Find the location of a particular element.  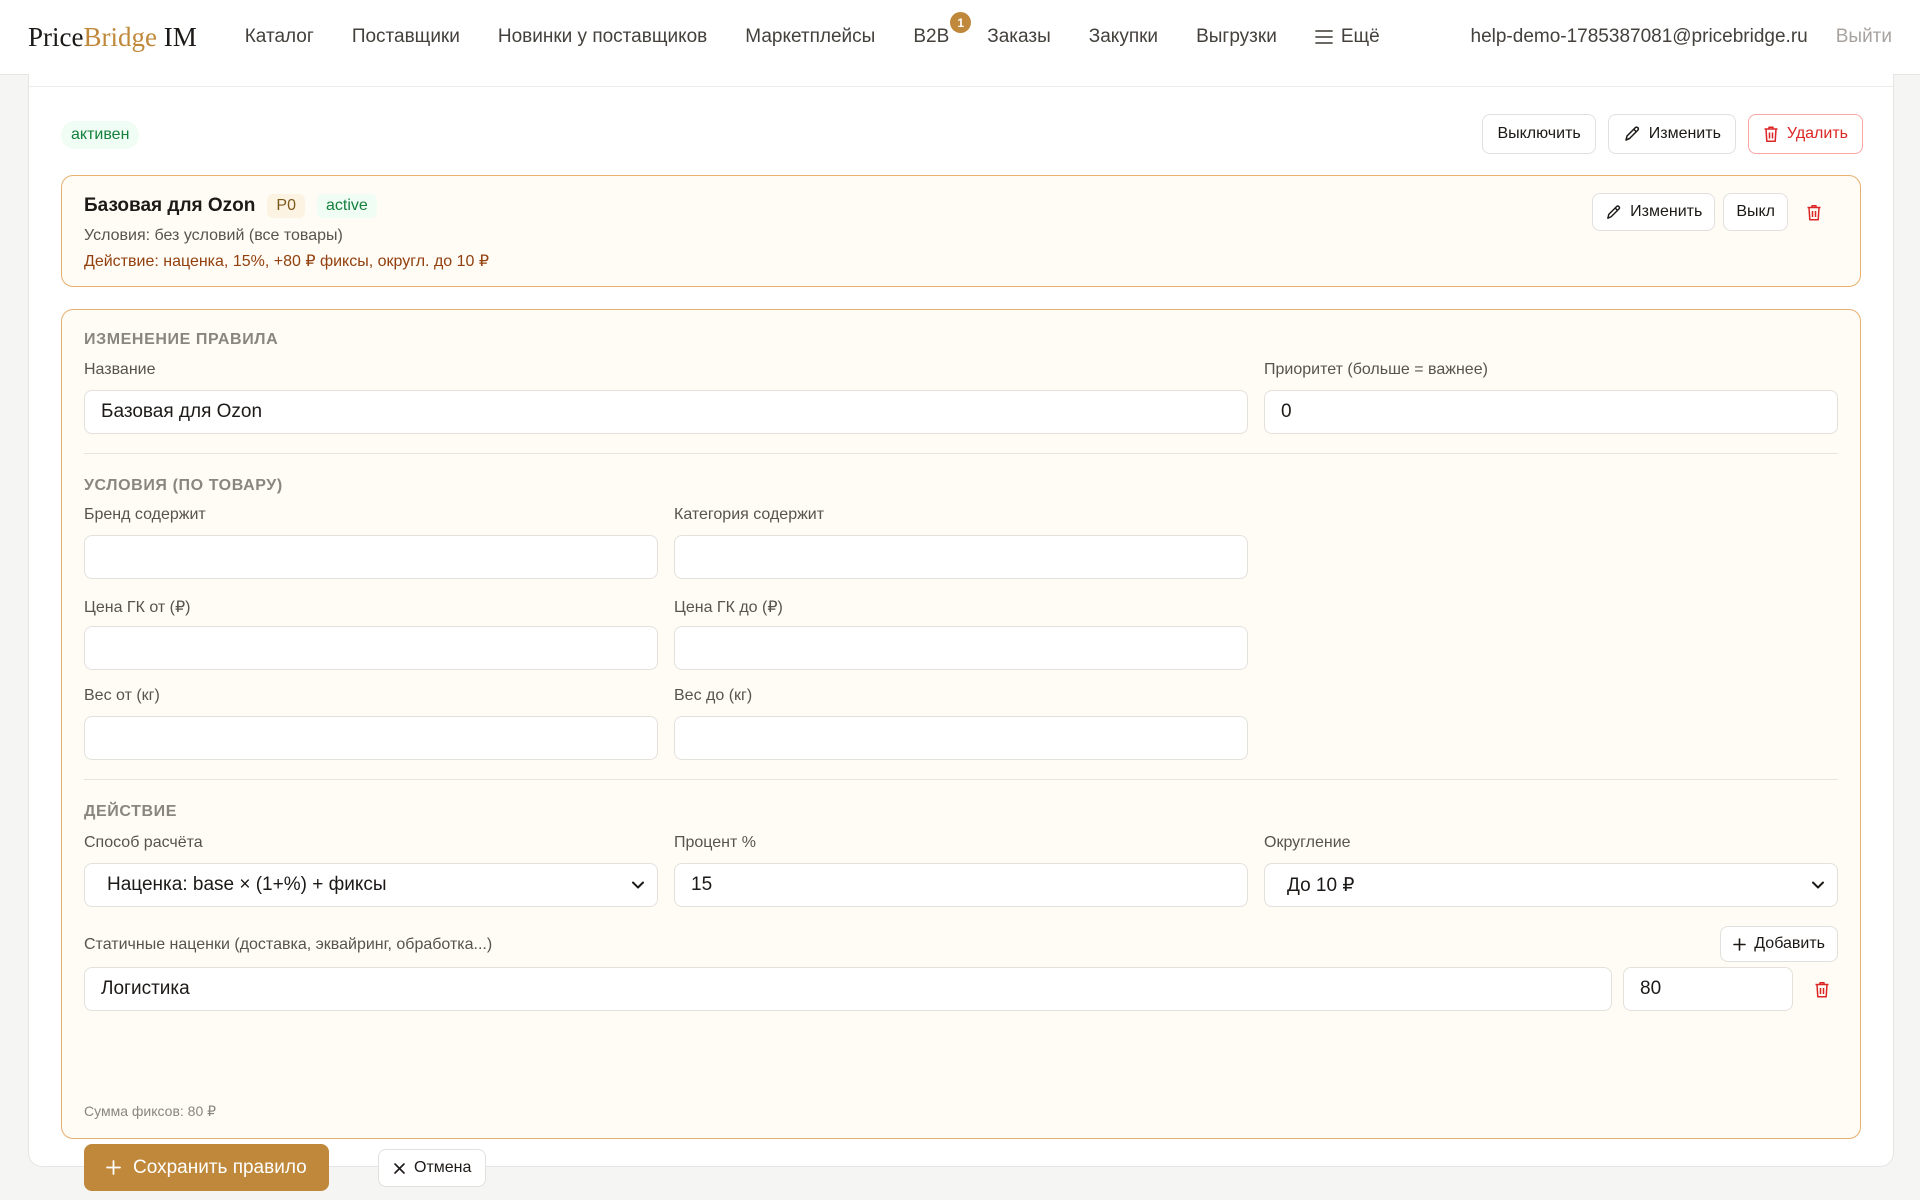

nav-more-label: Ещё is located at coordinates (1360, 36).